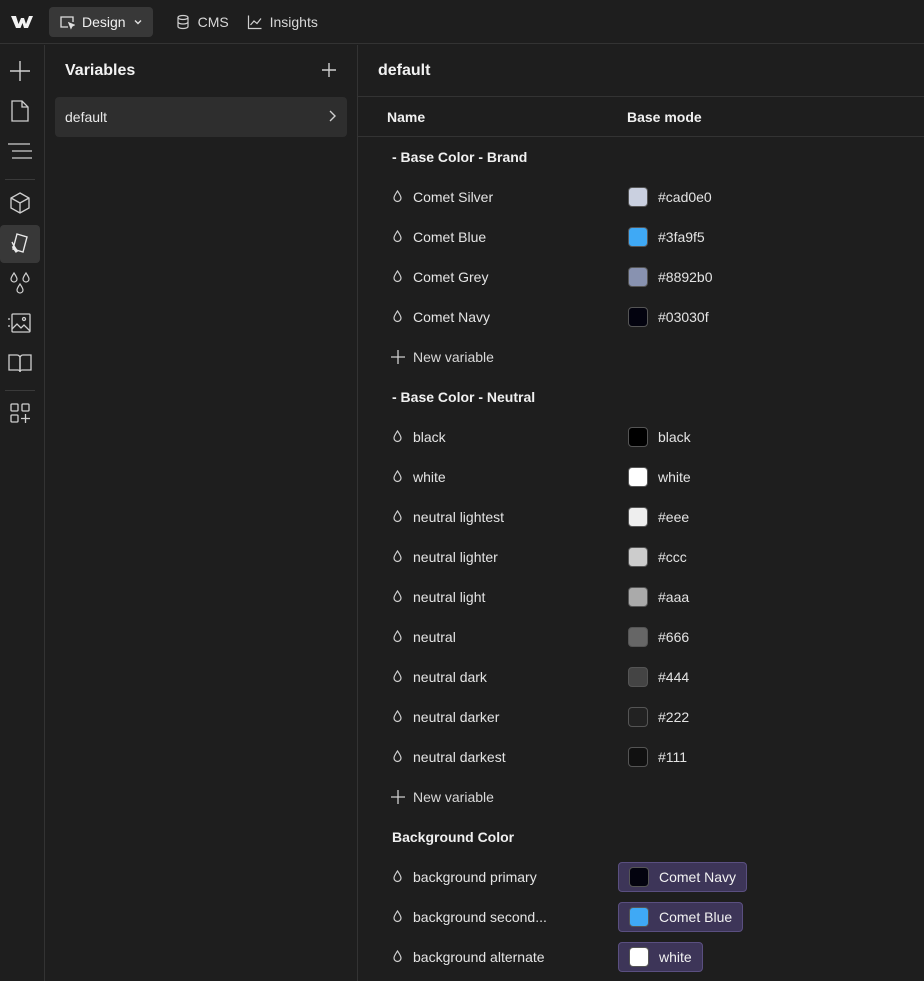  What do you see at coordinates (641, 397) in the screenshot?
I see `group-header: - Base Color - Neutral` at bounding box center [641, 397].